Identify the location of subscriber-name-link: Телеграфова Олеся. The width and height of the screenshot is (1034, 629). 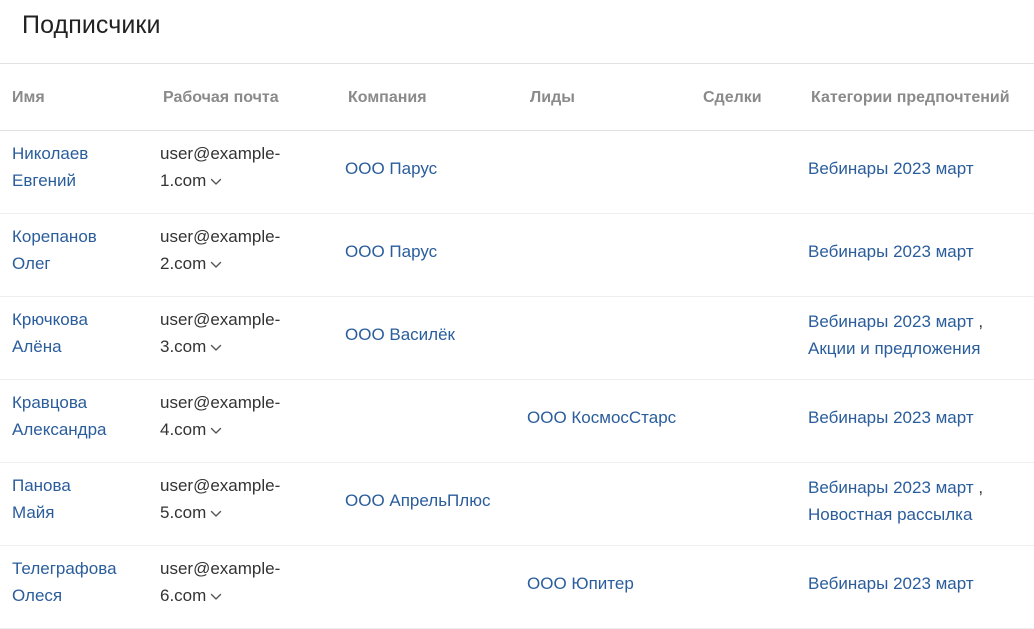
(77, 582).